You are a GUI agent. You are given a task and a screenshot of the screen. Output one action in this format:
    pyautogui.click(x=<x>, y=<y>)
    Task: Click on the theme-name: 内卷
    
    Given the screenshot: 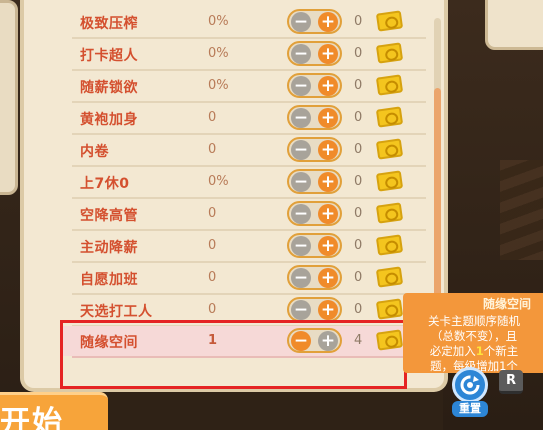 What is the action you would take?
    pyautogui.click(x=94, y=152)
    